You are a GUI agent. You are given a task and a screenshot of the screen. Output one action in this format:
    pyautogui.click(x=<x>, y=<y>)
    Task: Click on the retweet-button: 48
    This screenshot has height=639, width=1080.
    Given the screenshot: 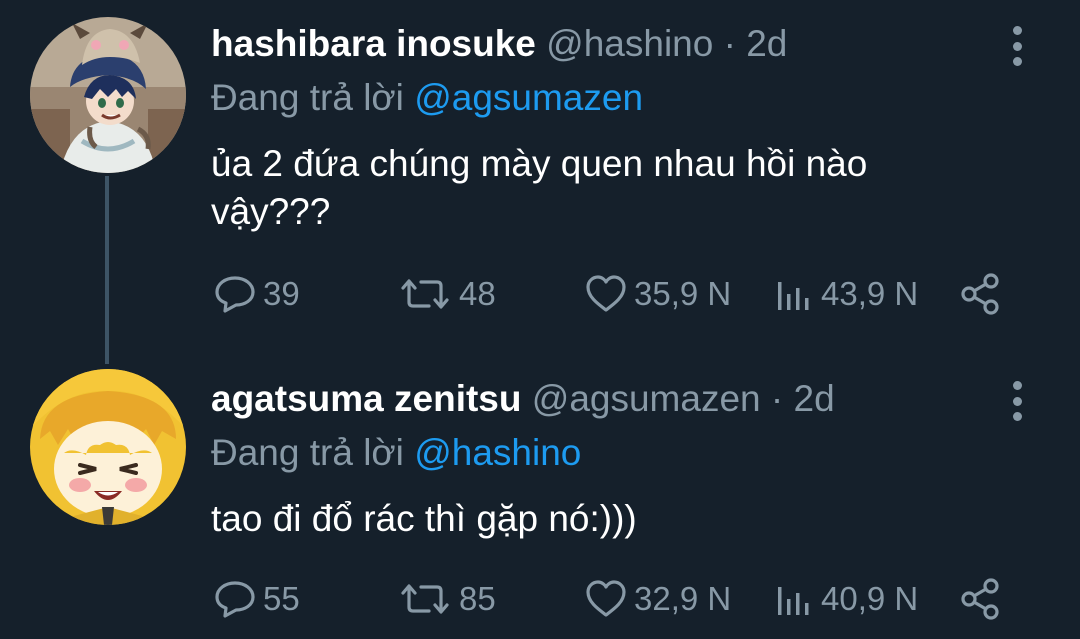 What is the action you would take?
    pyautogui.click(x=446, y=294)
    